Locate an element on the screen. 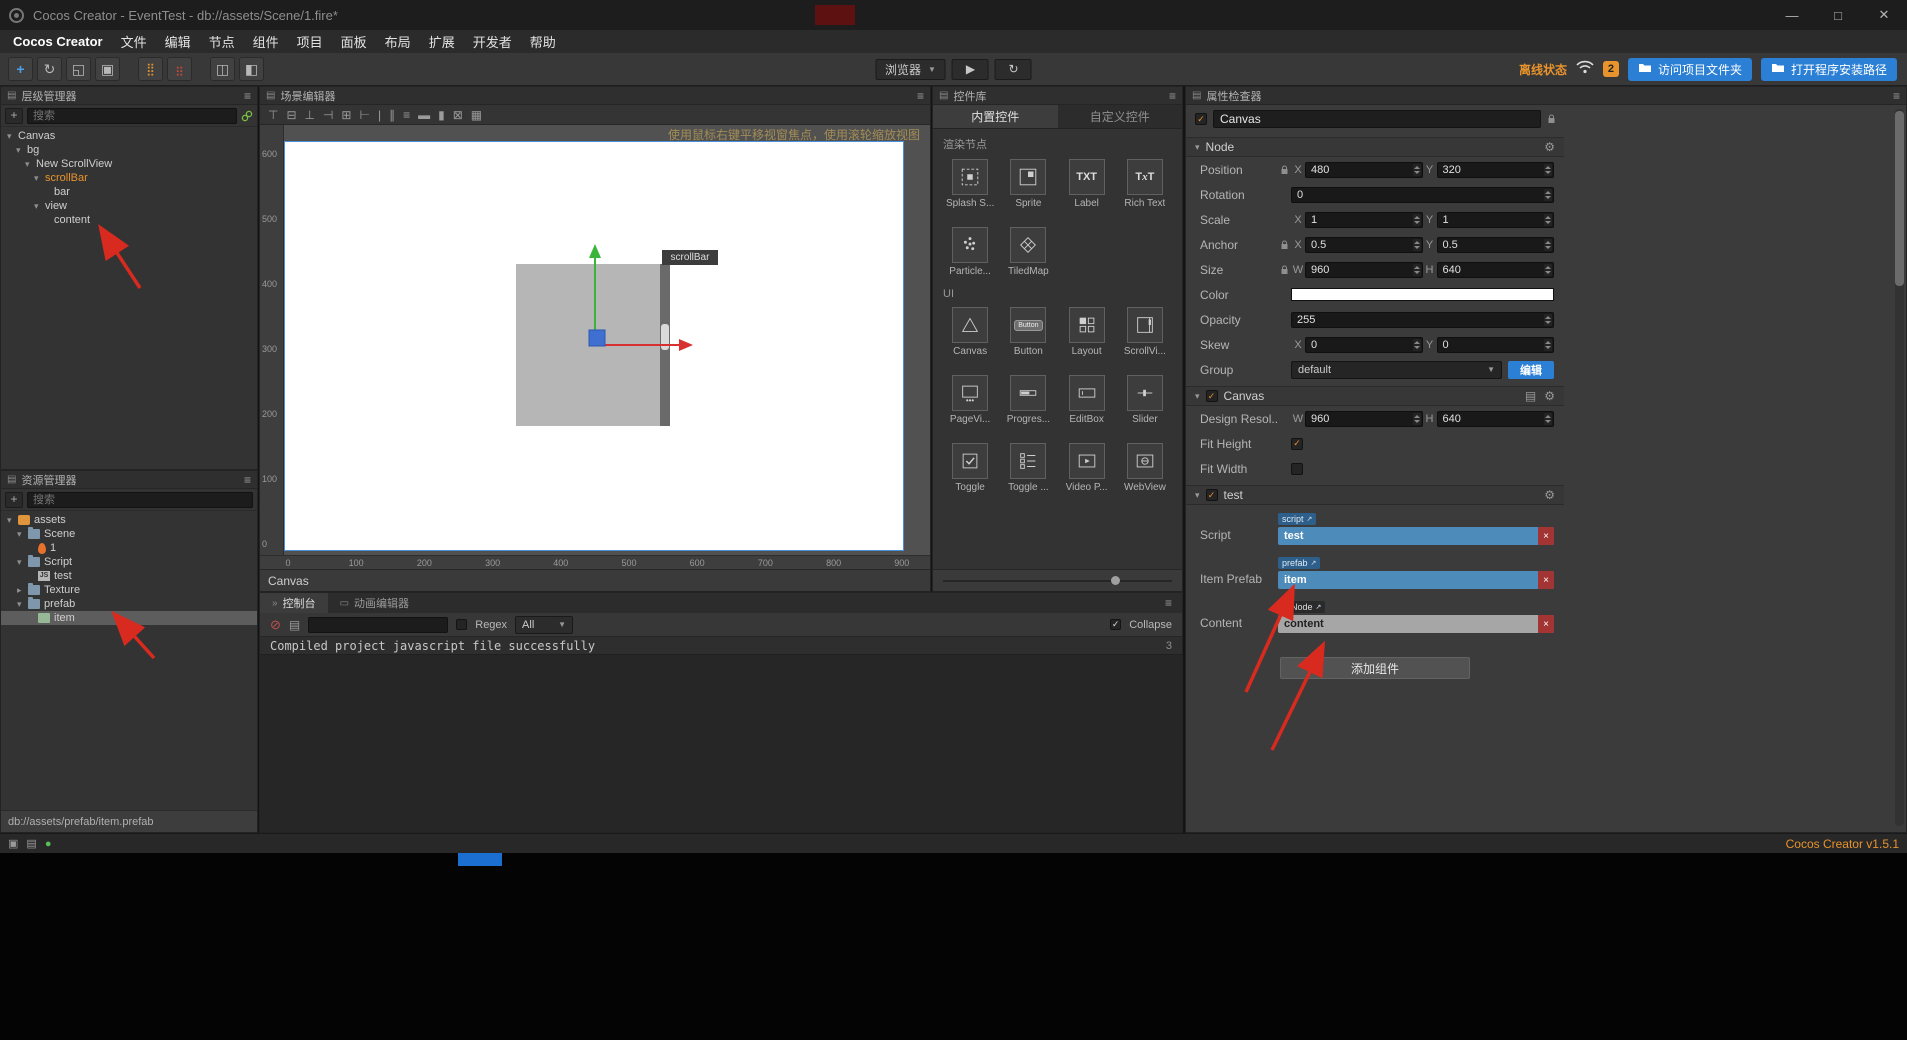  hierarchy-node-Canvas: ▾ Canvas is located at coordinates (129, 136).